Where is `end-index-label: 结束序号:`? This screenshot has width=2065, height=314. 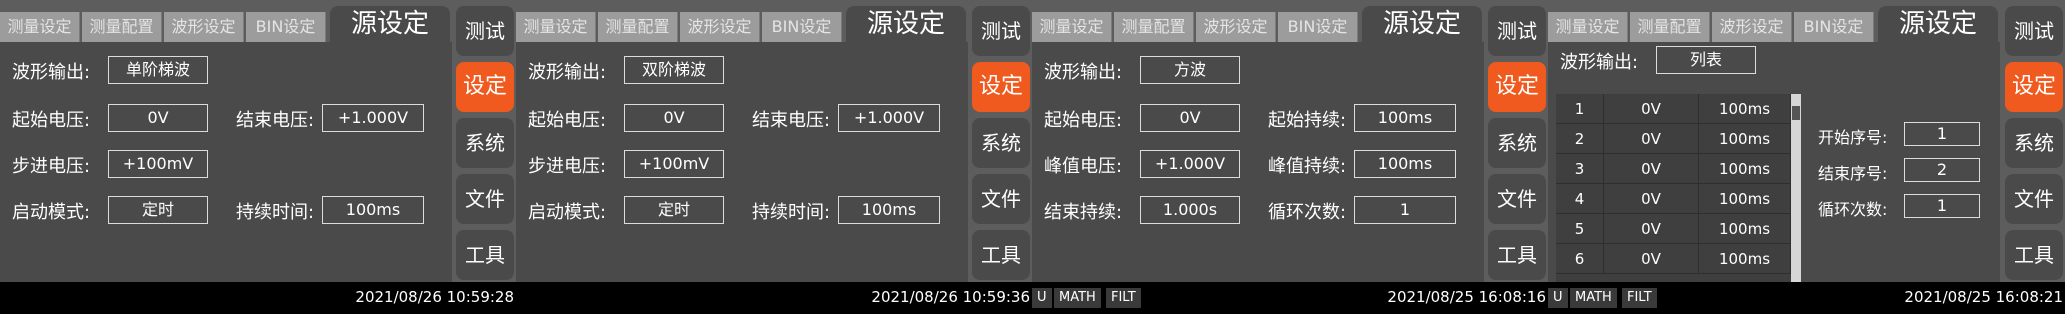 end-index-label: 结束序号: is located at coordinates (1853, 173).